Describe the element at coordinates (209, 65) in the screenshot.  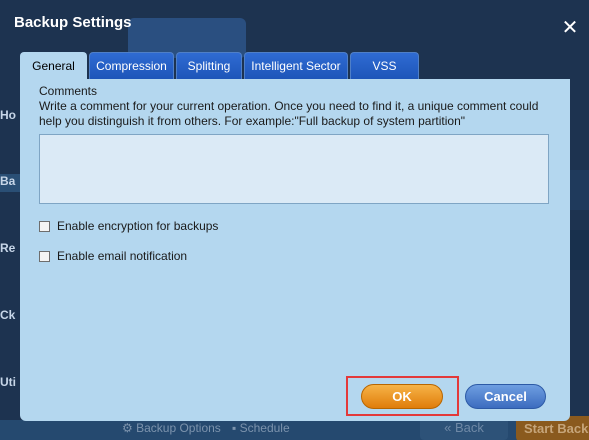
I see `tab-splitting: Splitting` at that location.